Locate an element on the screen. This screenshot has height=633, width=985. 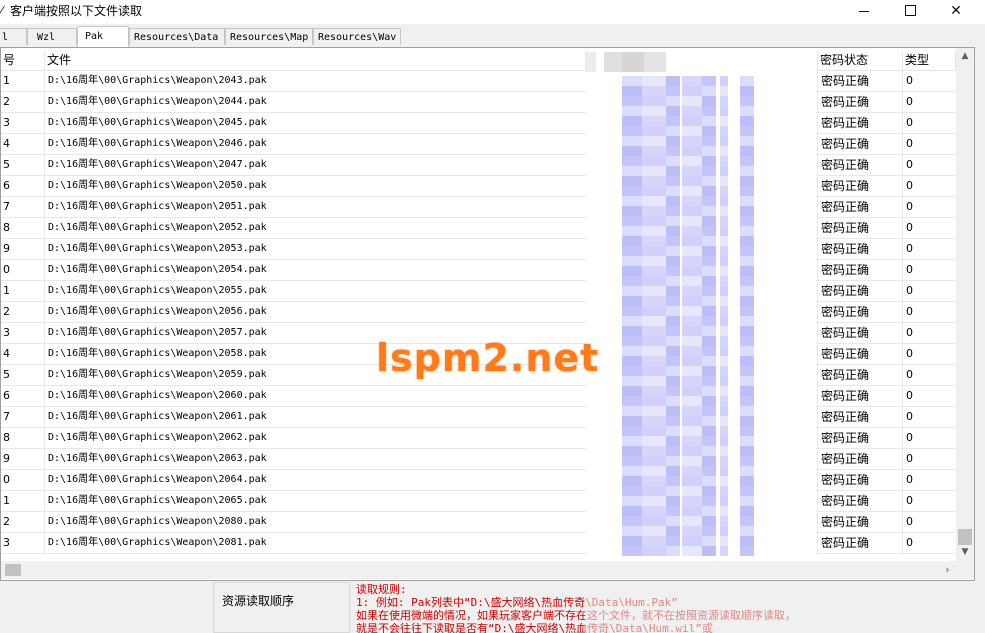
scroll-up-icon: ▲ is located at coordinates (965, 56).